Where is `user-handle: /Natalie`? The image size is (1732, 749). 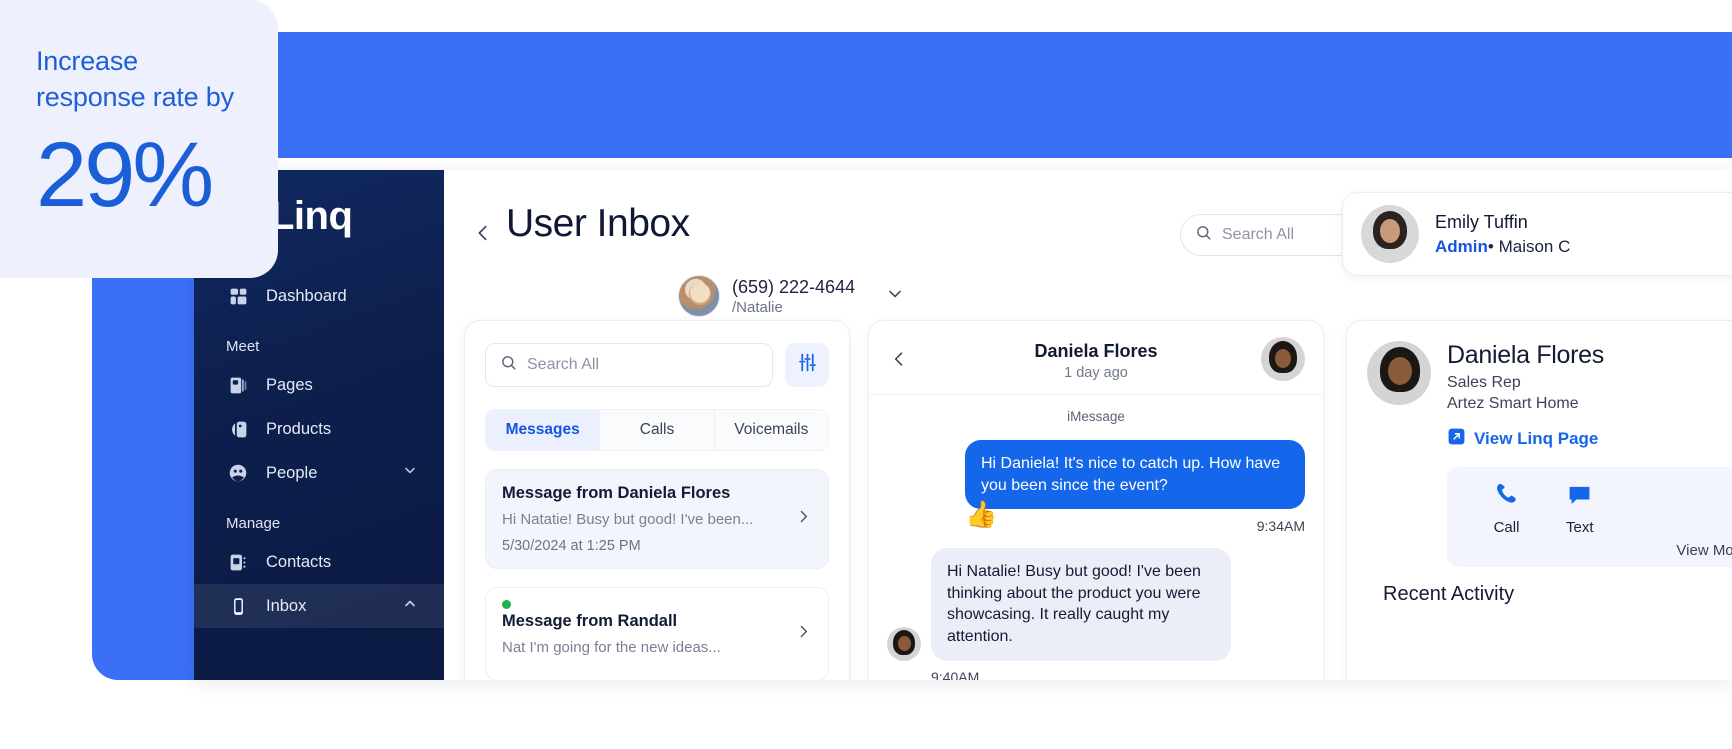
user-handle: /Natalie is located at coordinates (757, 307).